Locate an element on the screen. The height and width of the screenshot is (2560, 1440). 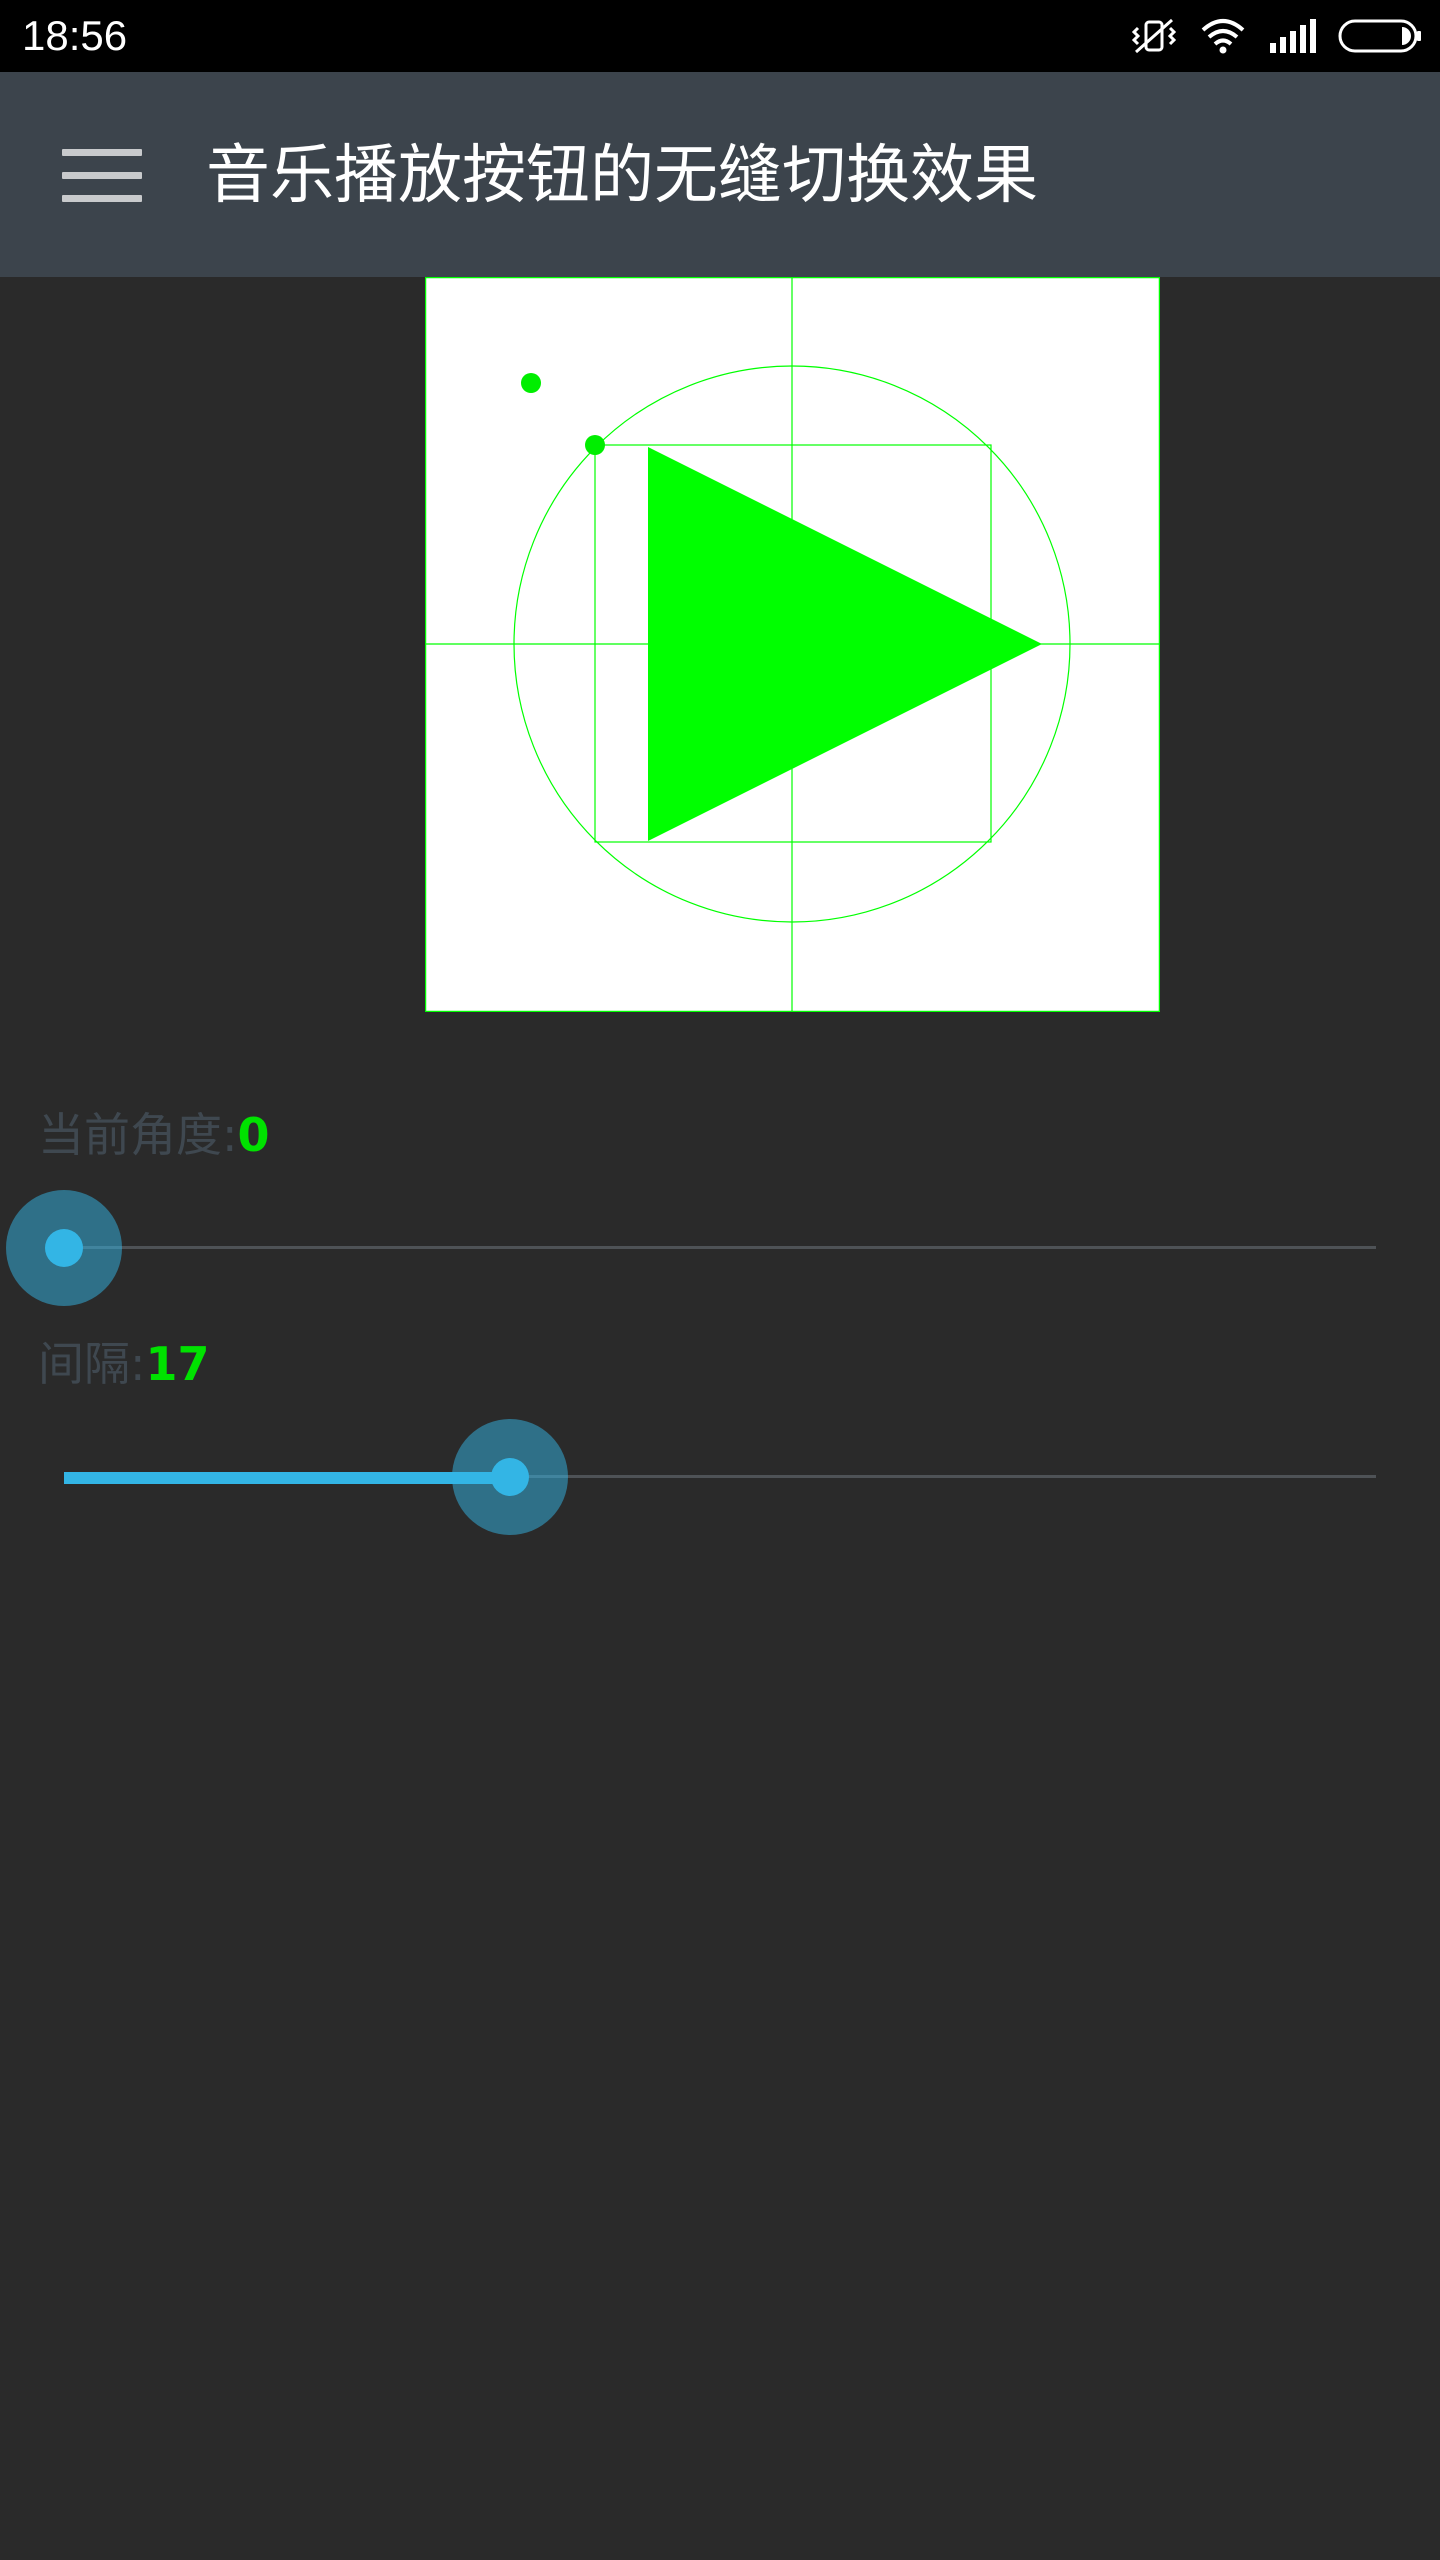
status-icons is located at coordinates (1276, 36).